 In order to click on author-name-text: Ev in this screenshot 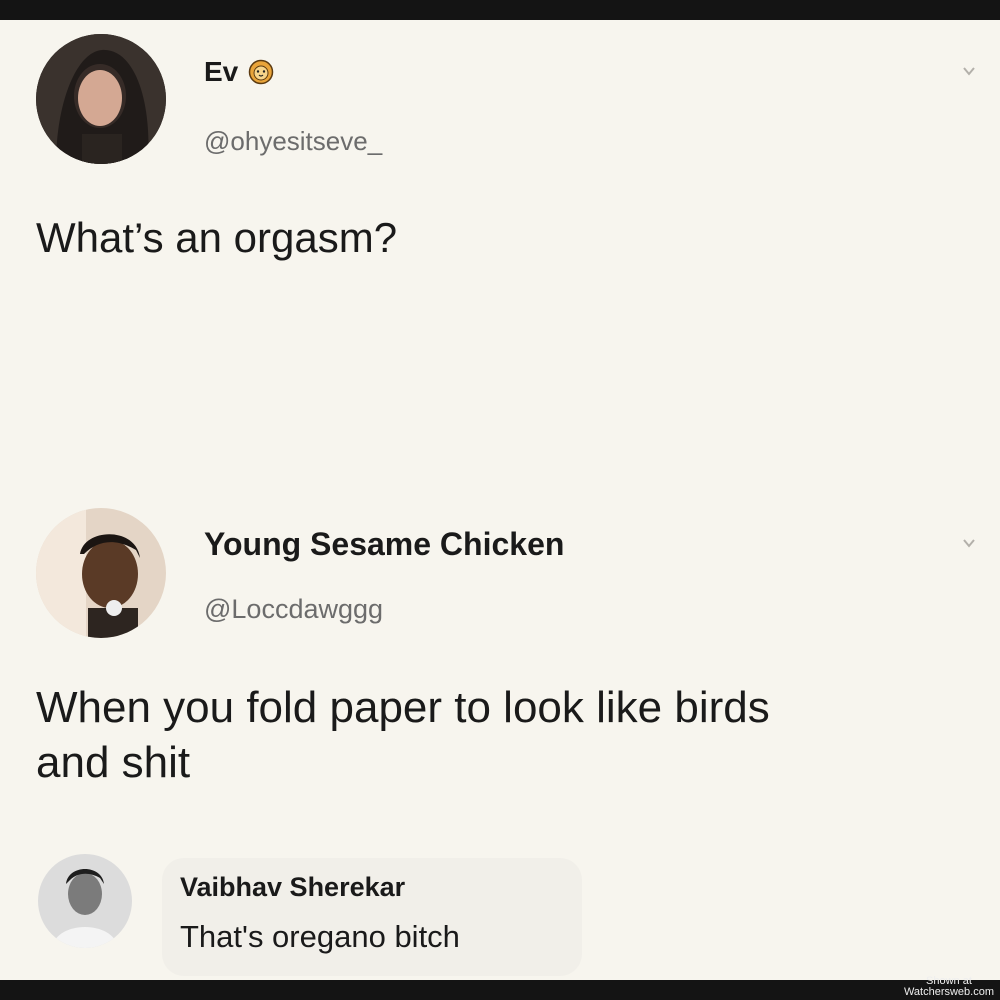, I will do `click(221, 71)`.